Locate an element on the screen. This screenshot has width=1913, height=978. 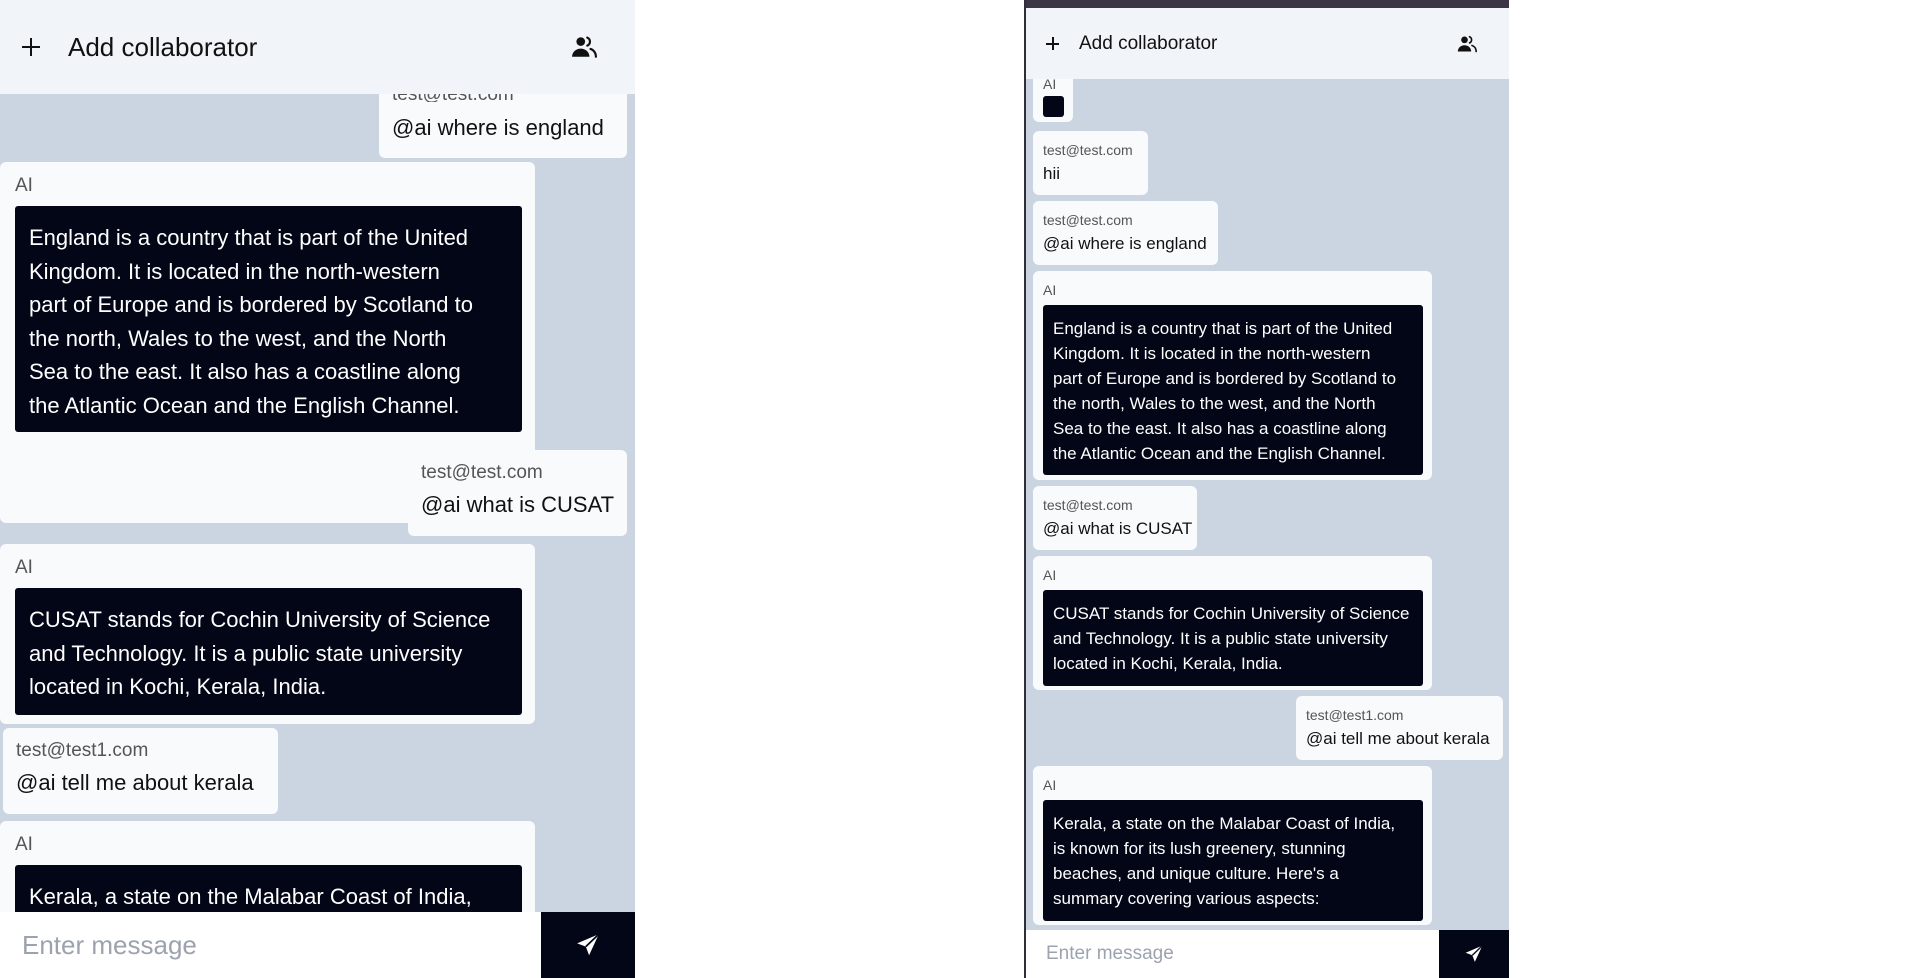
window-top-bar is located at coordinates (1267, 4).